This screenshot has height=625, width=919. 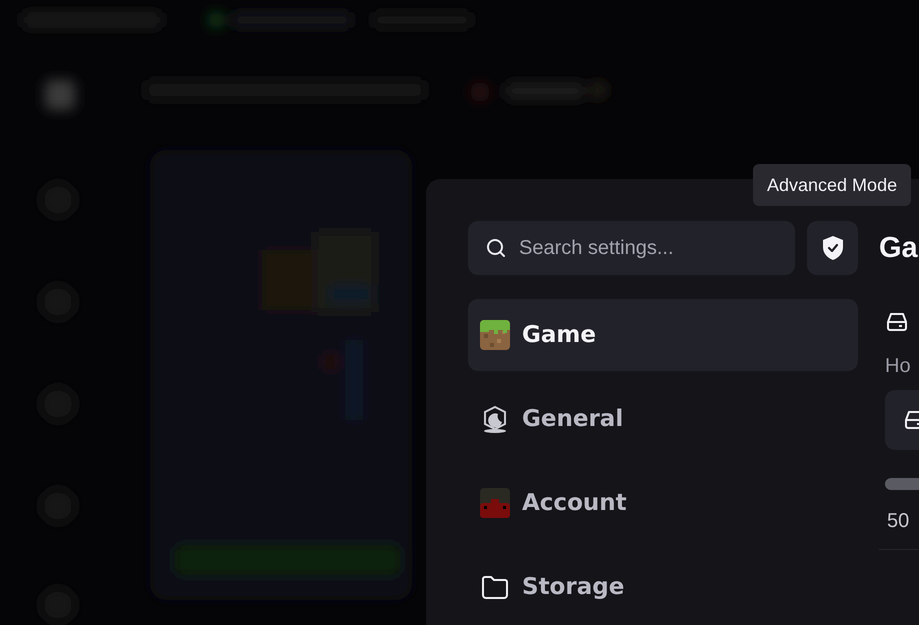 I want to click on nav-item: Game, so click(x=663, y=335).